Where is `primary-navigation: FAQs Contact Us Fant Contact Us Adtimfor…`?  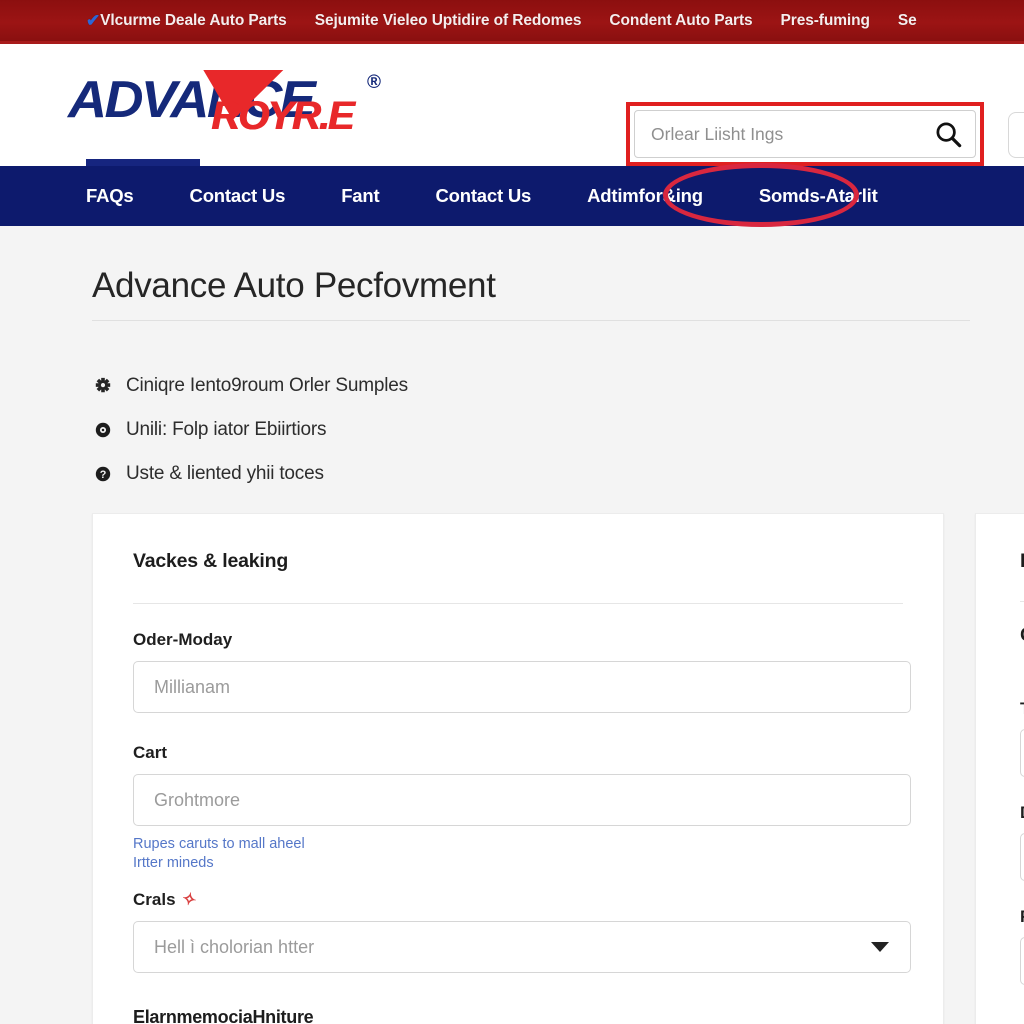
primary-navigation: FAQs Contact Us Fant Contact Us Adtimfor… is located at coordinates (512, 196).